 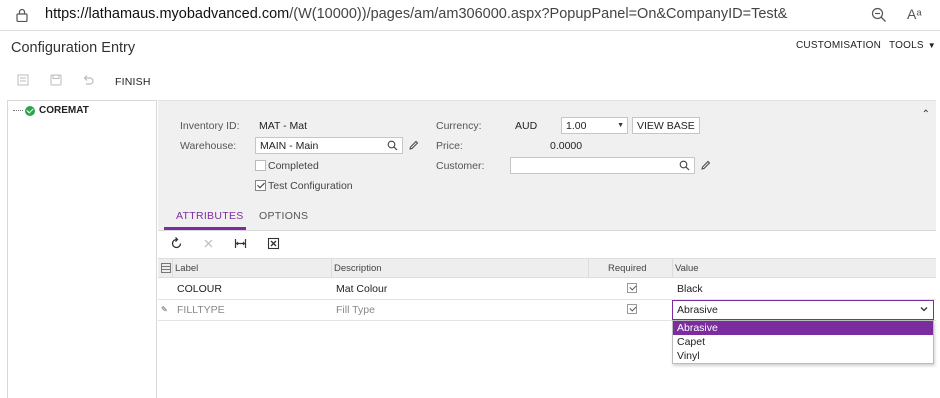 I want to click on customisation-menu: CUSTOMISATION, so click(x=838, y=45).